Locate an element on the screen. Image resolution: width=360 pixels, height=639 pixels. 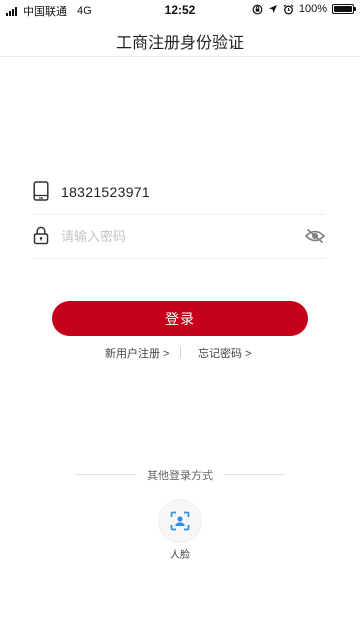
rotation-lock-icon is located at coordinates (257, 9).